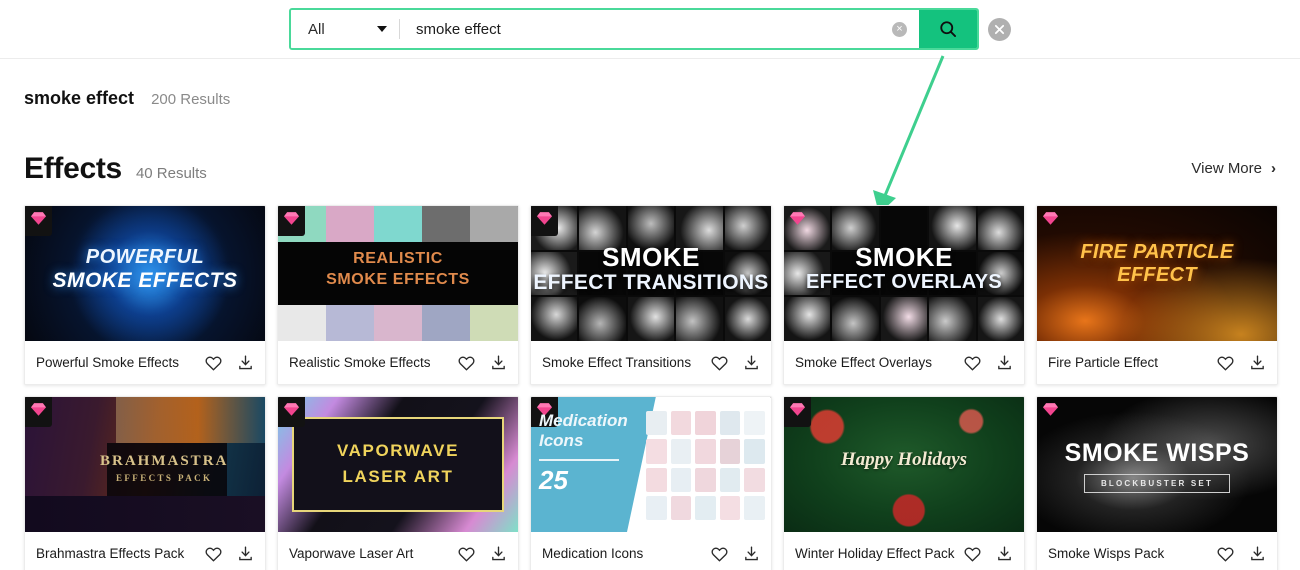 Image resolution: width=1300 pixels, height=570 pixels. Describe the element at coordinates (1233, 169) in the screenshot. I see `view-more-link: View More ›` at that location.